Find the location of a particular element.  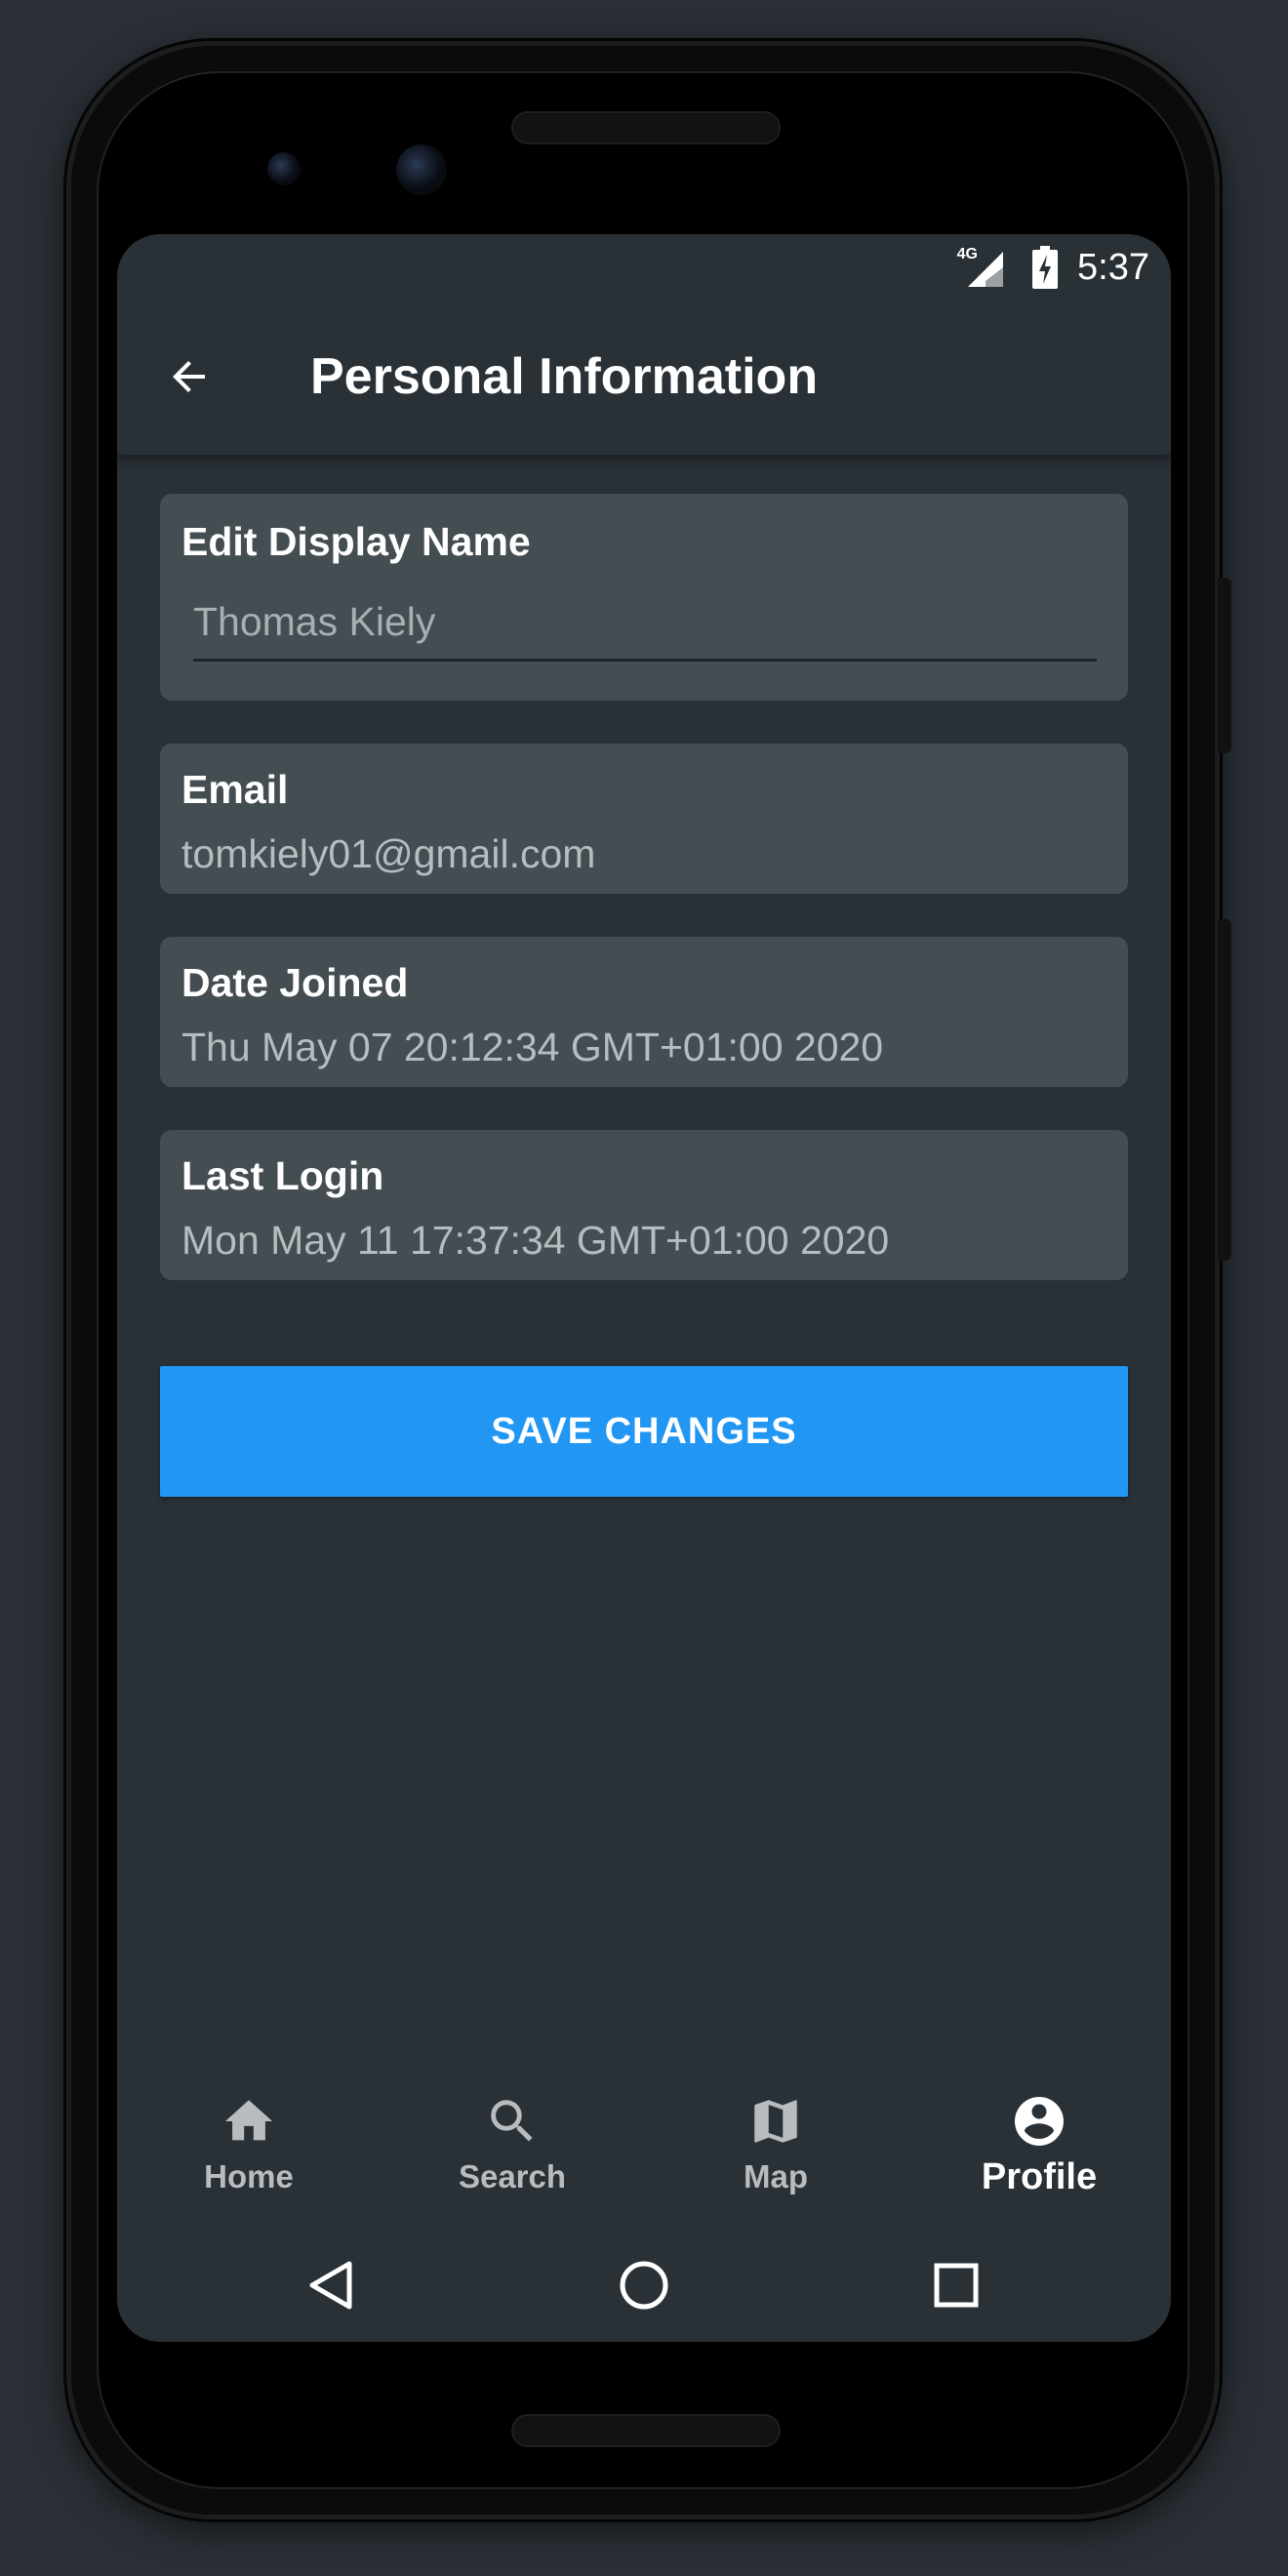

app-bar: Personal Information is located at coordinates (644, 377).